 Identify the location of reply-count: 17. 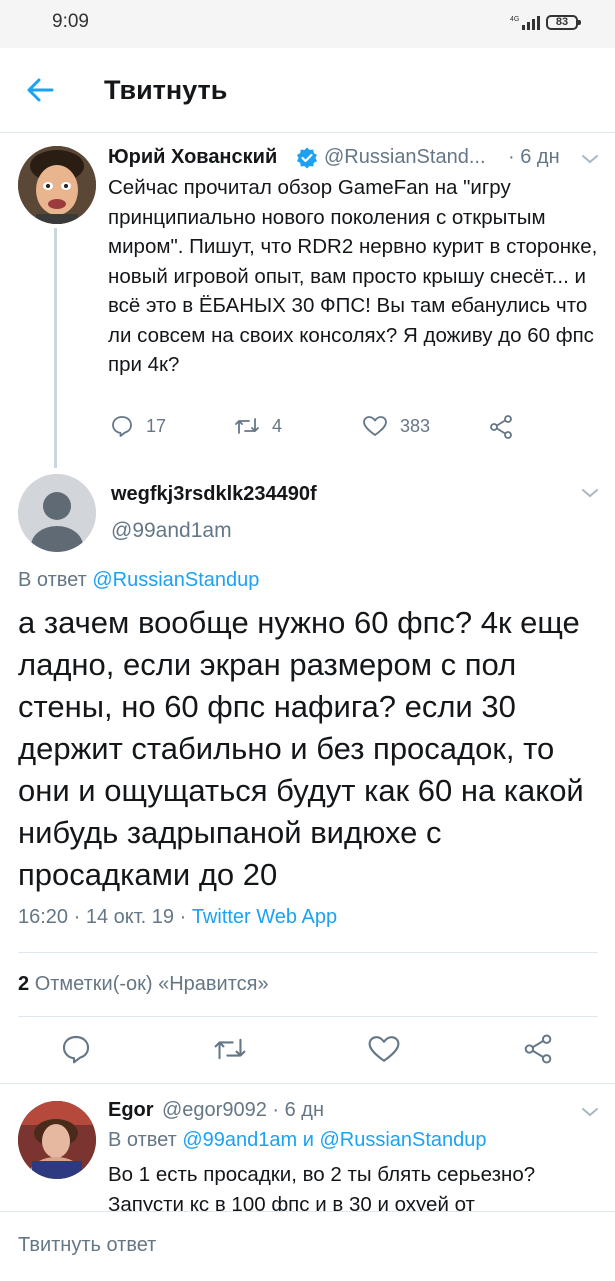
(156, 425).